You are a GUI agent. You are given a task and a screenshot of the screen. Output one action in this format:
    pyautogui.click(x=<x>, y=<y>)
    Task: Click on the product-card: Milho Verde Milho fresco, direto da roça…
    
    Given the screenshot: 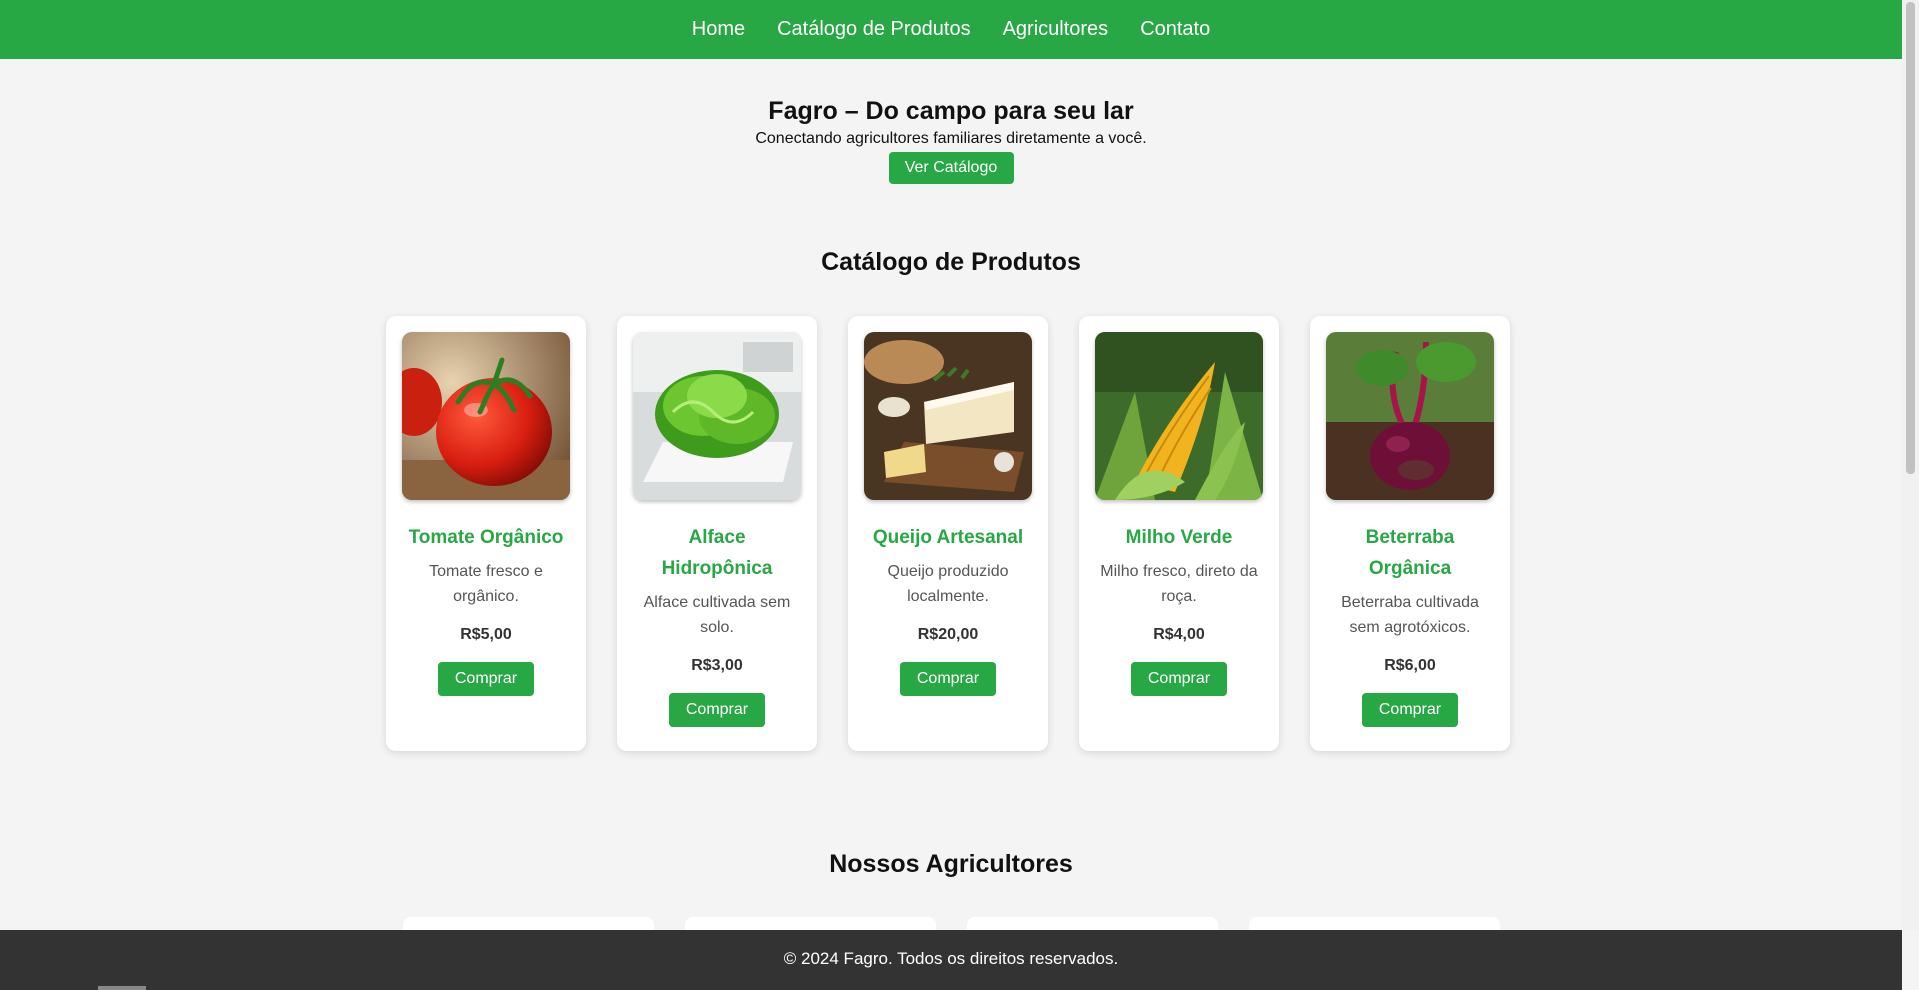 What is the action you would take?
    pyautogui.click(x=1179, y=533)
    